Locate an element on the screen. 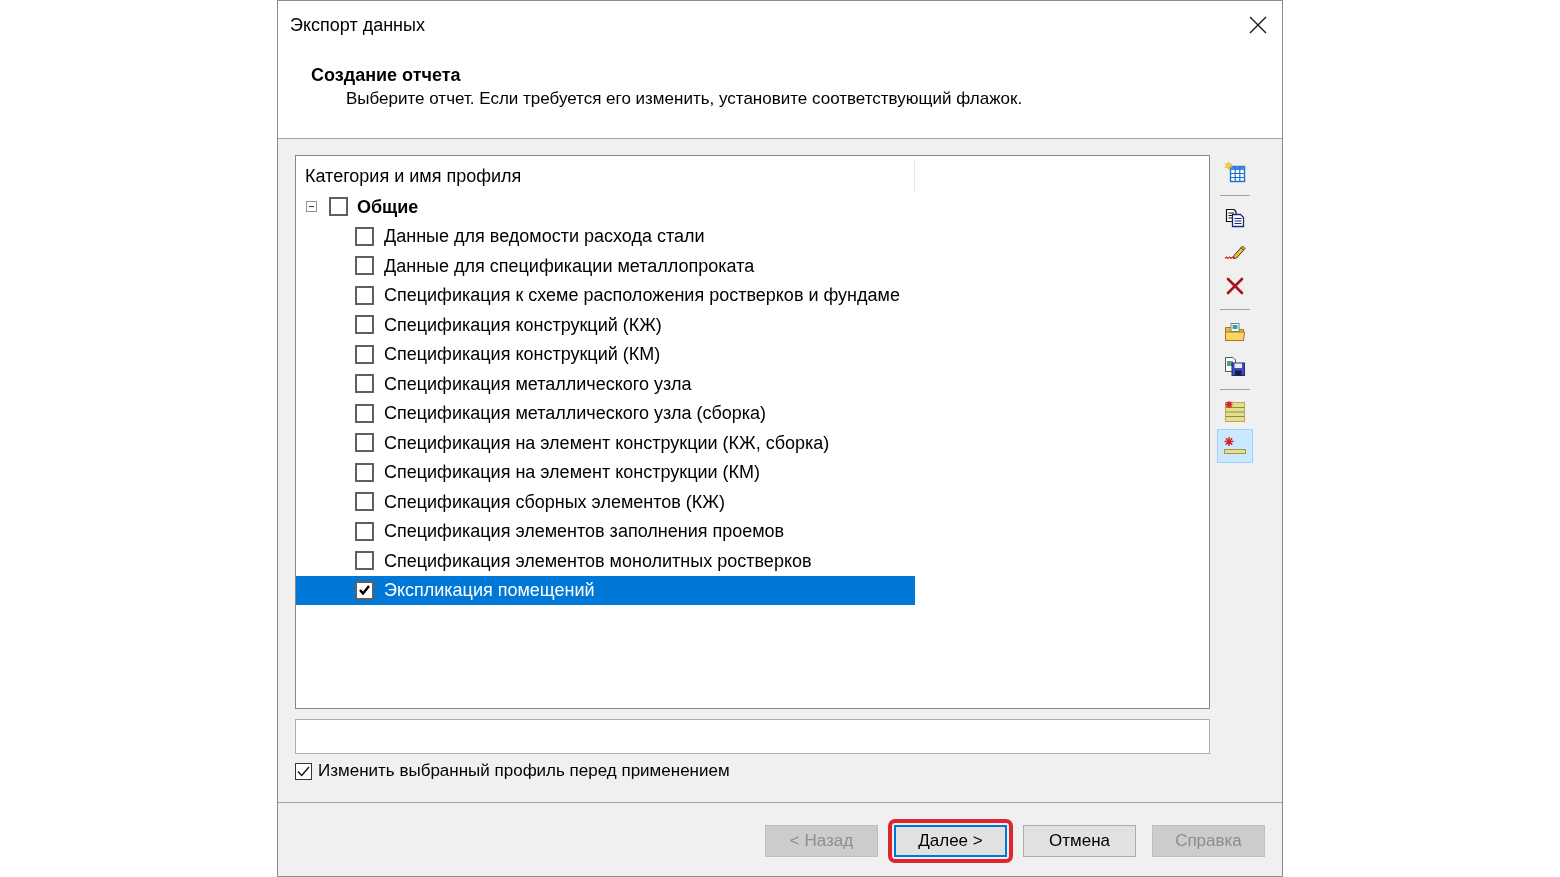 This screenshot has height=877, width=1560. tree-item-label: Экспликация помещений is located at coordinates (489, 590).